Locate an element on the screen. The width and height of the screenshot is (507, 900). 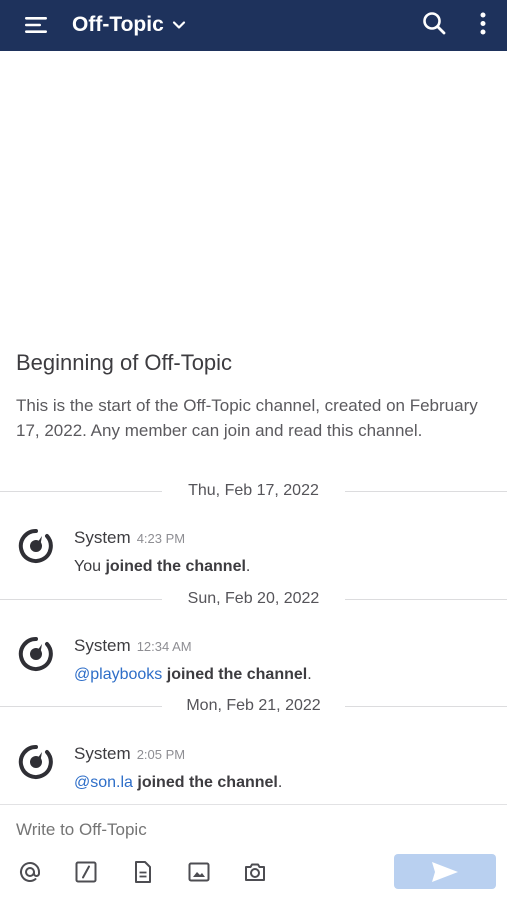
post-item: System 4:23 PM You joined the channel. is located at coordinates (253, 558).